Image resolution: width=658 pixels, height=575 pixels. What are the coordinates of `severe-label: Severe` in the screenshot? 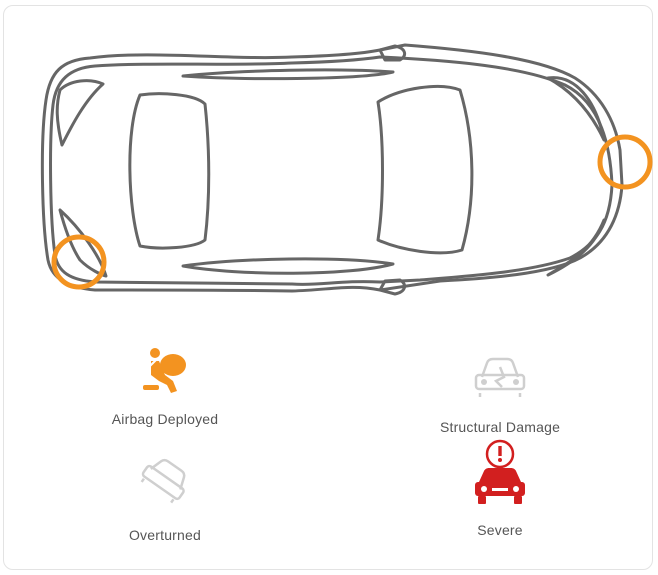 It's located at (500, 530).